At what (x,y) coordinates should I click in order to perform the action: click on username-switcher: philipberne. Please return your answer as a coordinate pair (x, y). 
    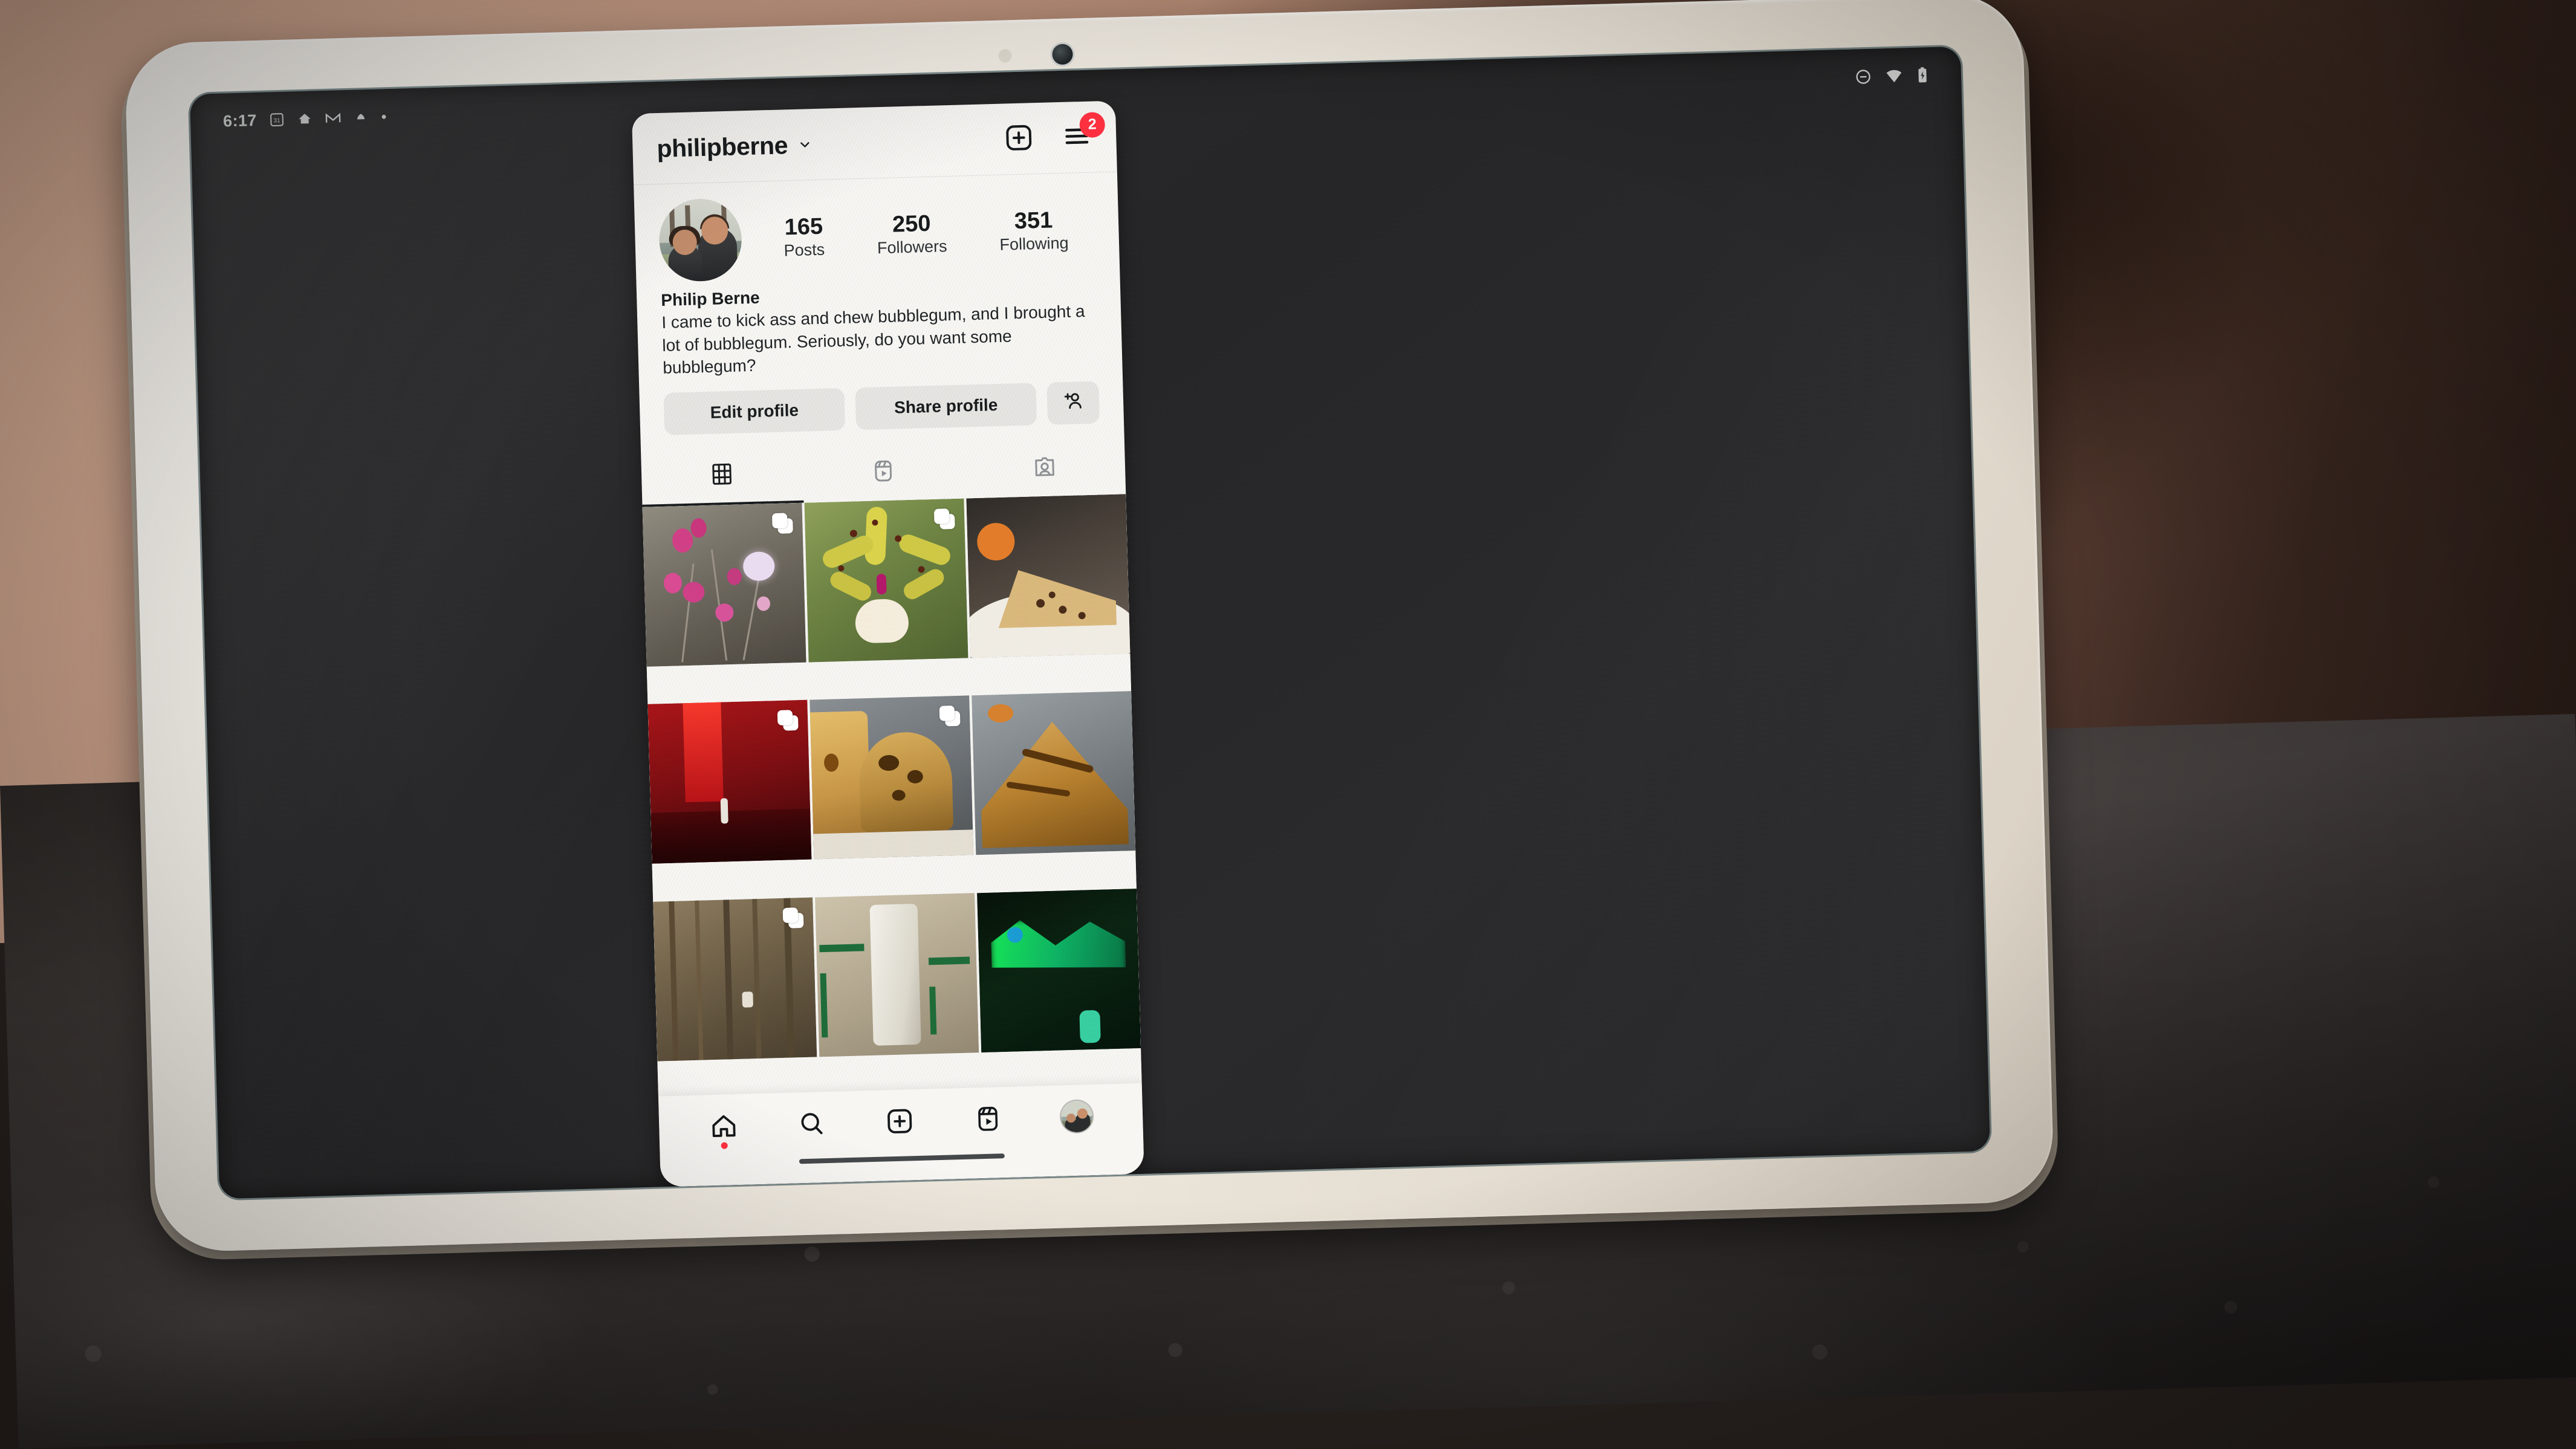
    Looking at the image, I should click on (735, 147).